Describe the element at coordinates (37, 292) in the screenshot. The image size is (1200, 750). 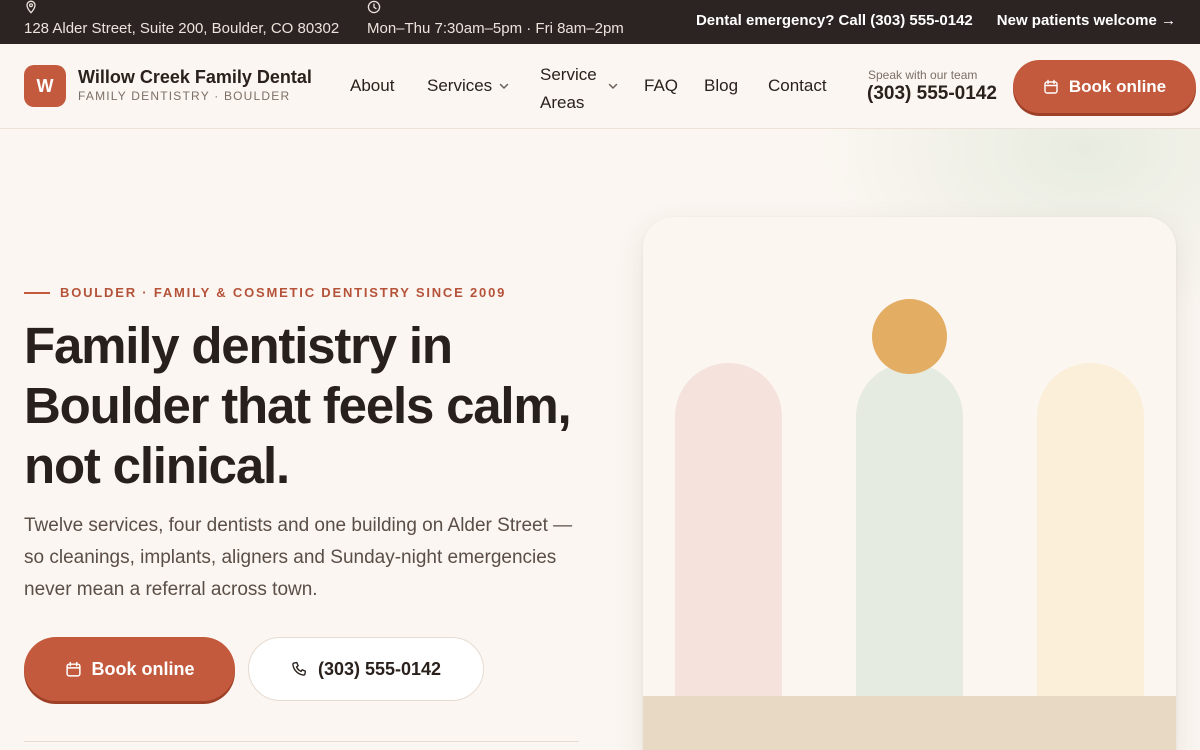
I see `eyebrow-line` at that location.